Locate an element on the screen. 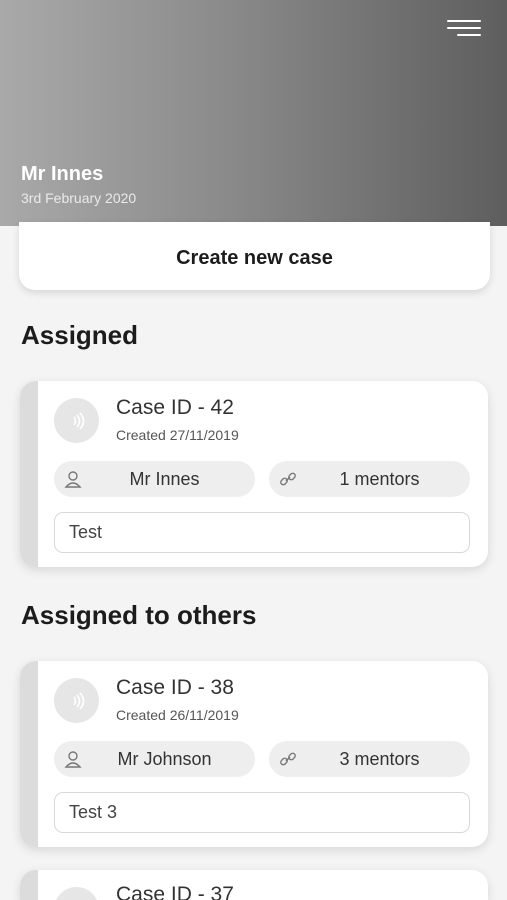  case-mentors-count: 1 mentors is located at coordinates (379, 478).